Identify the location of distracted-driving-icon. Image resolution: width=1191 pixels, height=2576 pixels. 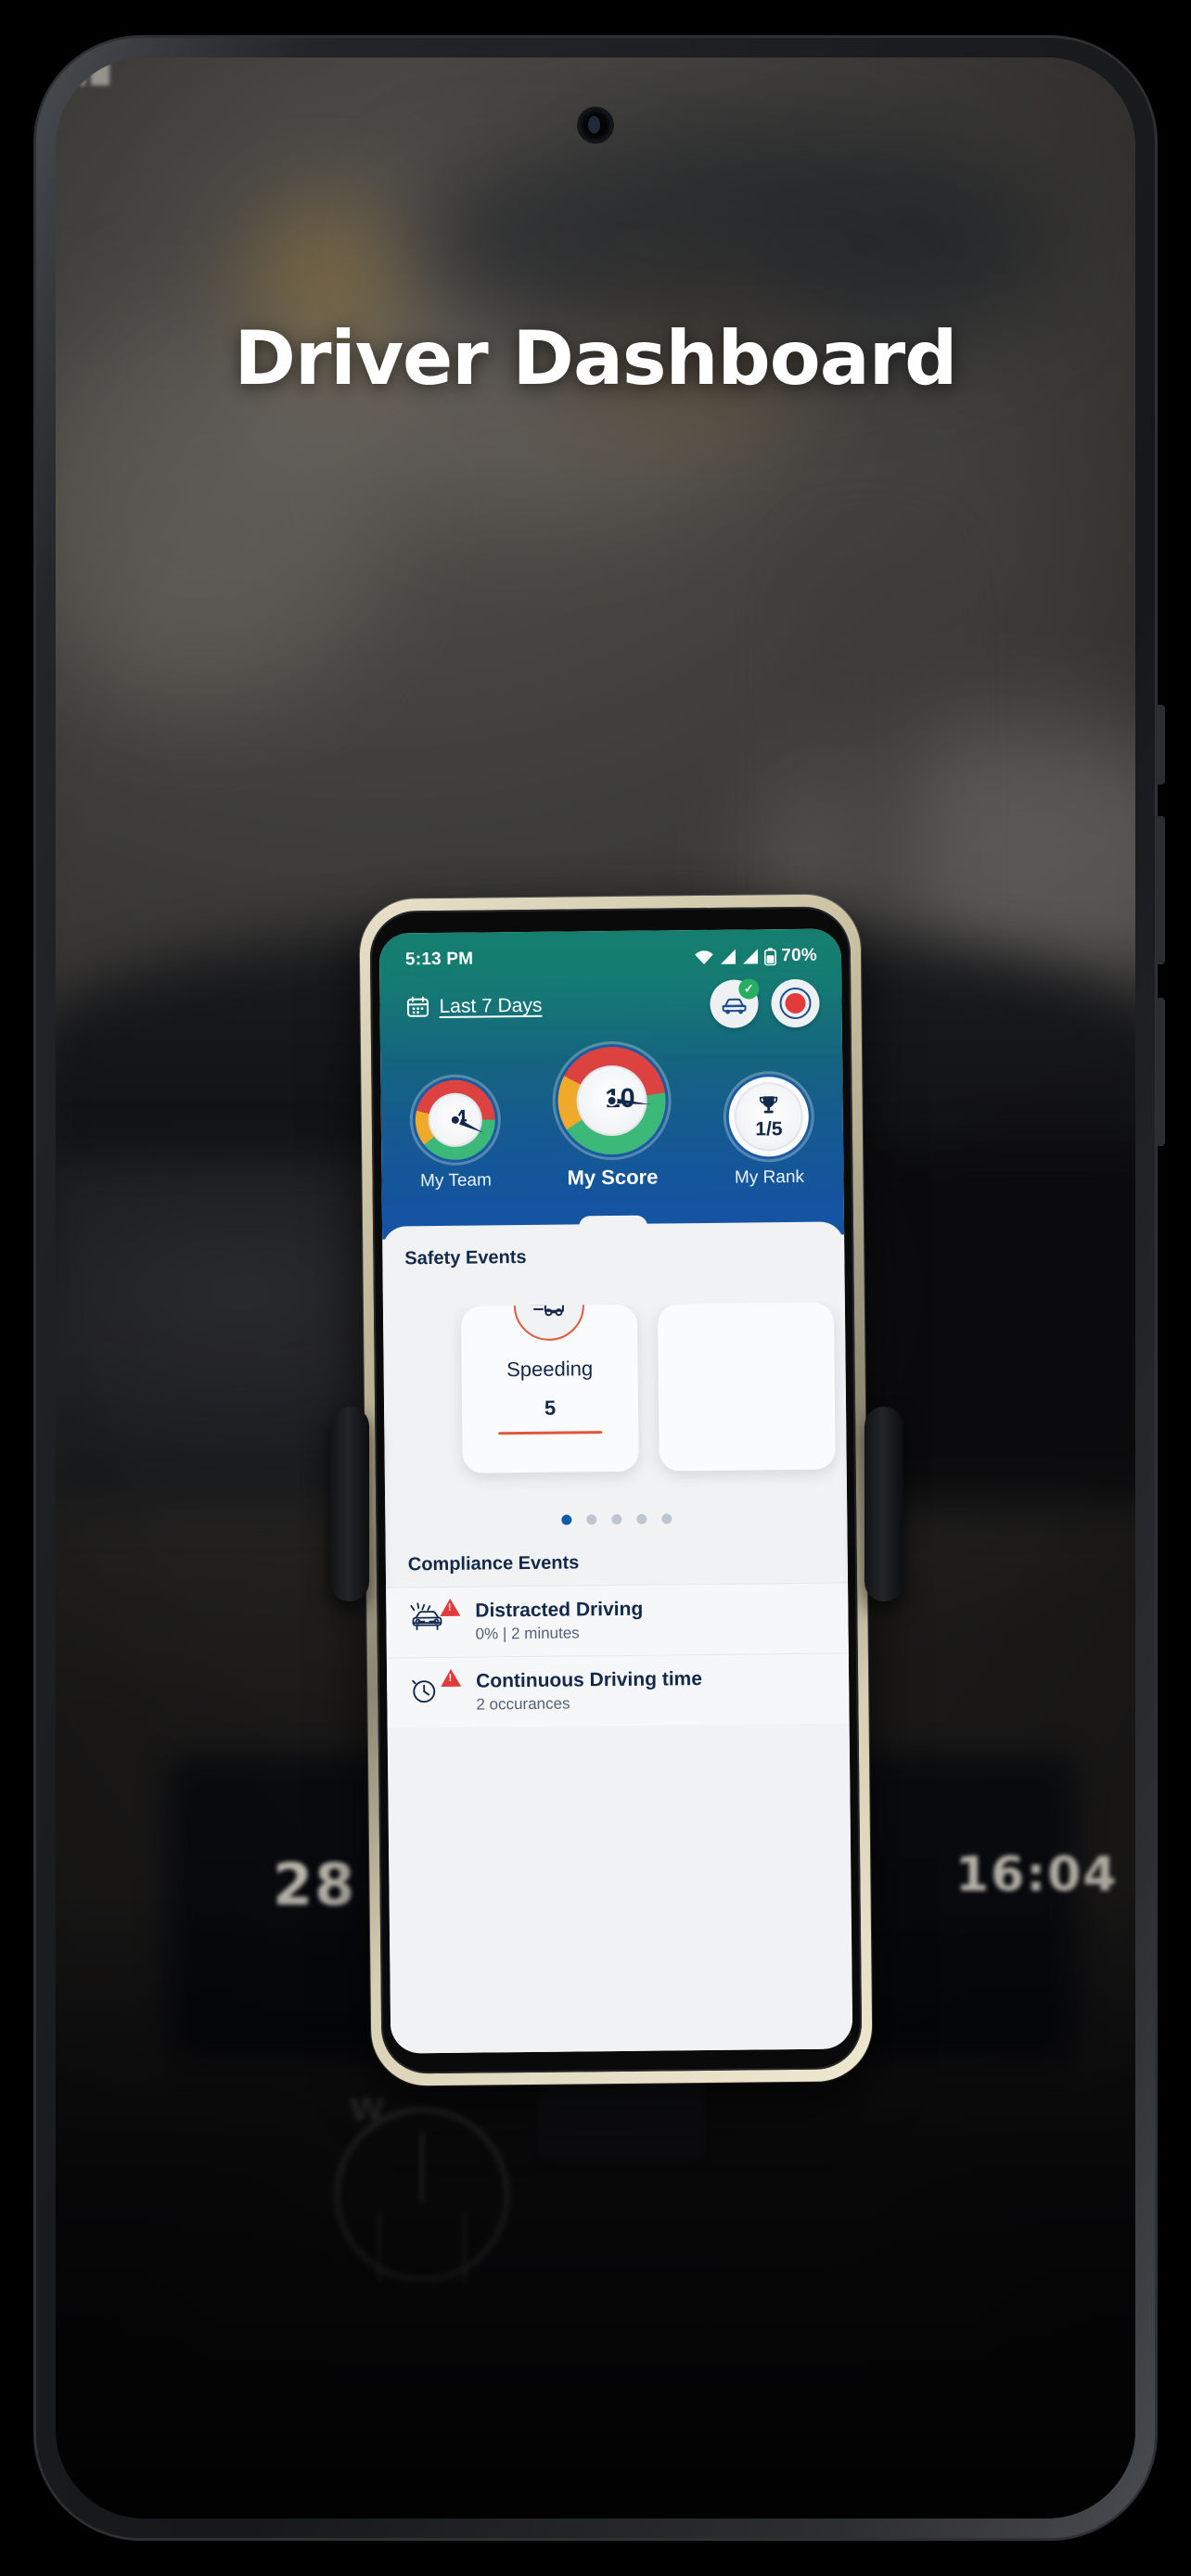
(433, 1620).